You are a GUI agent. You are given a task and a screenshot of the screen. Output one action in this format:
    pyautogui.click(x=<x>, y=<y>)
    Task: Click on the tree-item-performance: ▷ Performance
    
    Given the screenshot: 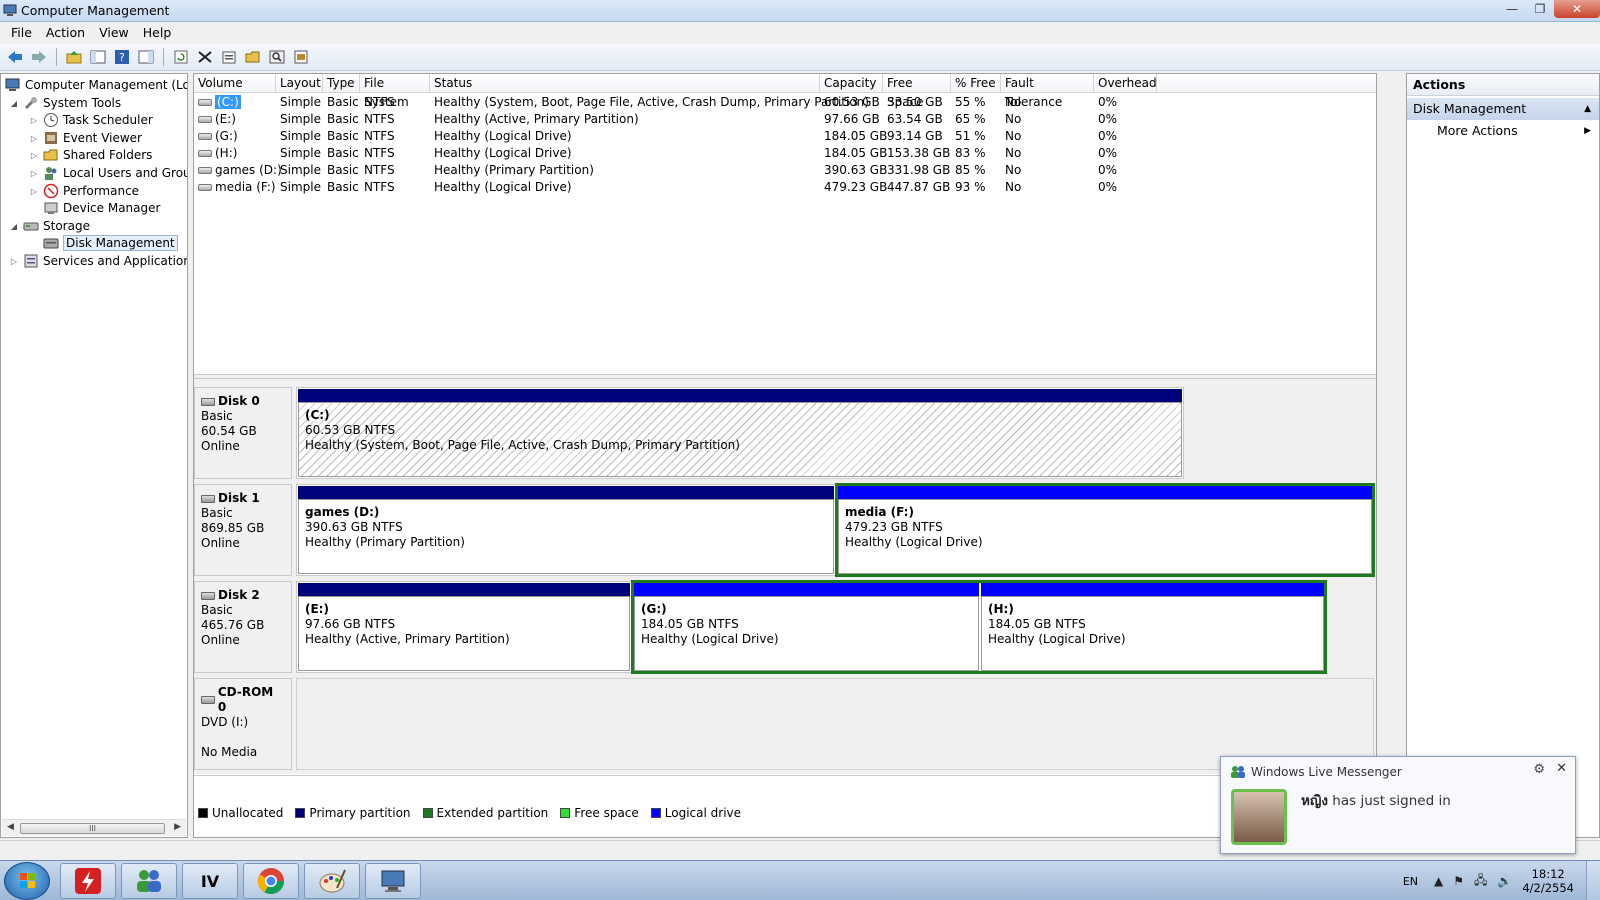 What is the action you would take?
    pyautogui.click(x=84, y=191)
    